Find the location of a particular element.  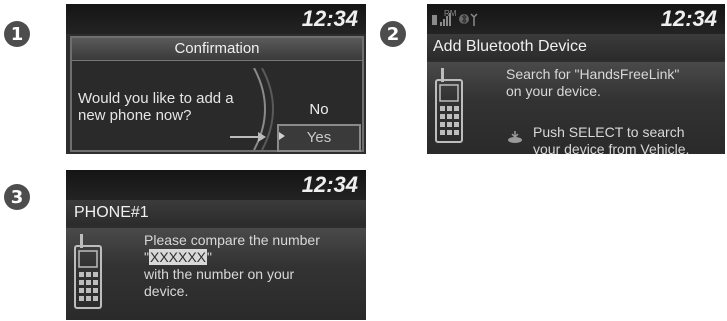

push-line-1: Push SELECT to search is located at coordinates (609, 132).